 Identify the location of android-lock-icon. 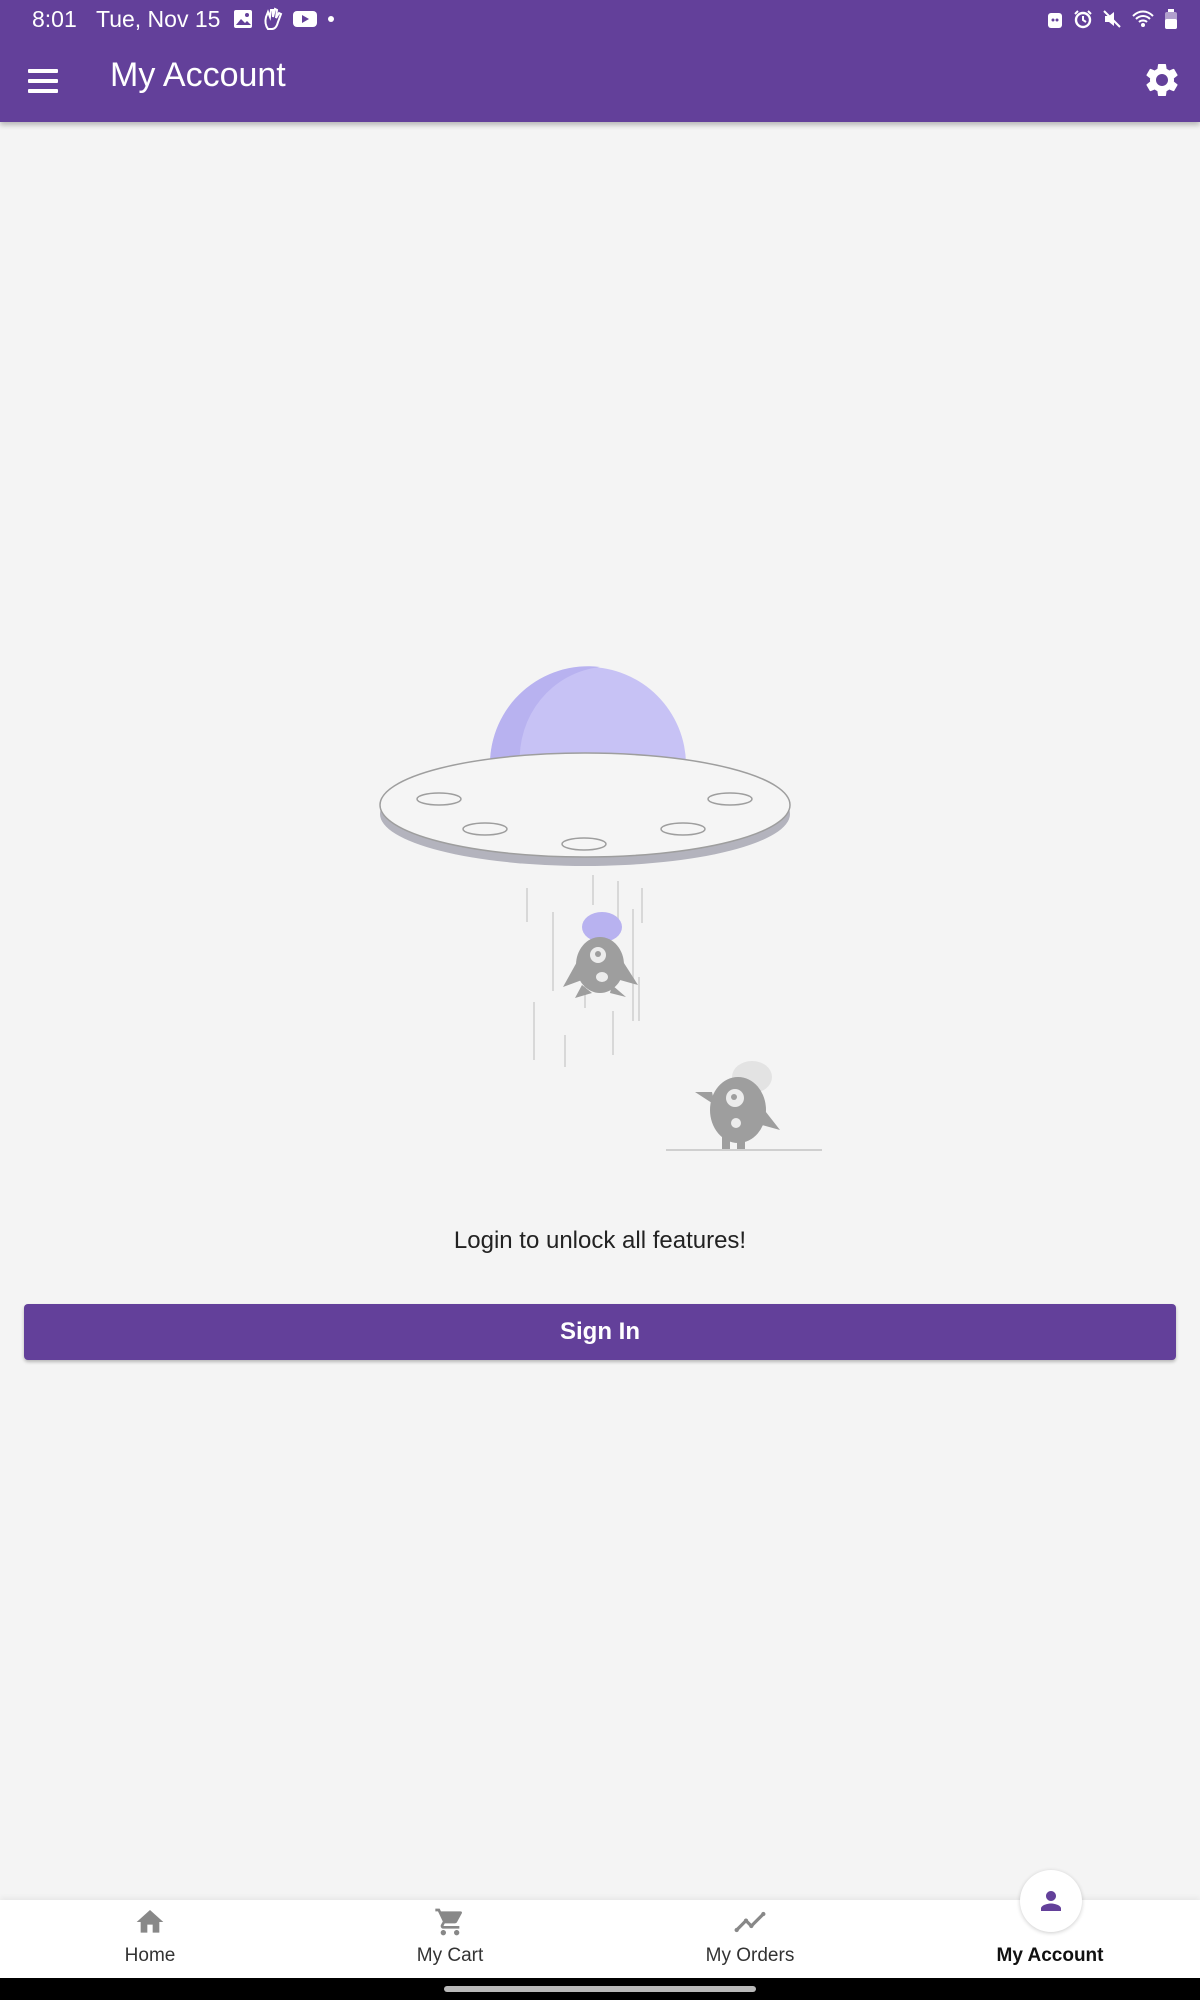
(1055, 20).